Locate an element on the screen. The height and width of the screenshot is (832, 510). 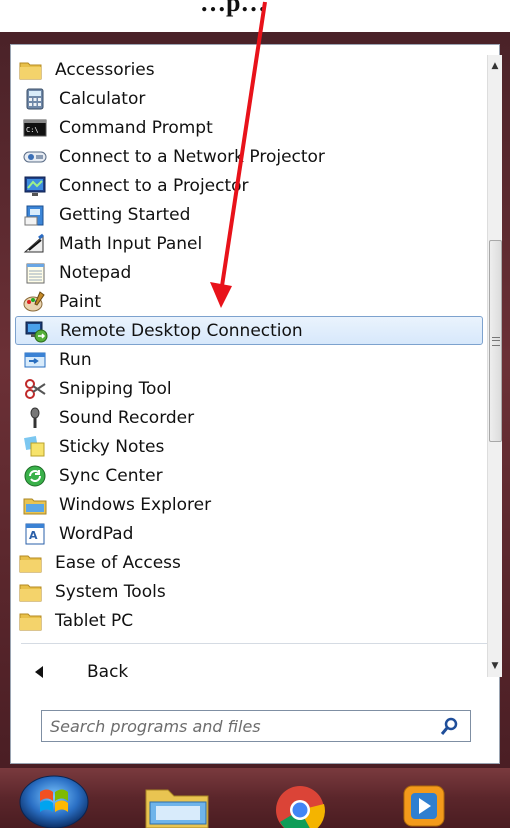
svg-text: C:\ is located at coordinates (32, 130).